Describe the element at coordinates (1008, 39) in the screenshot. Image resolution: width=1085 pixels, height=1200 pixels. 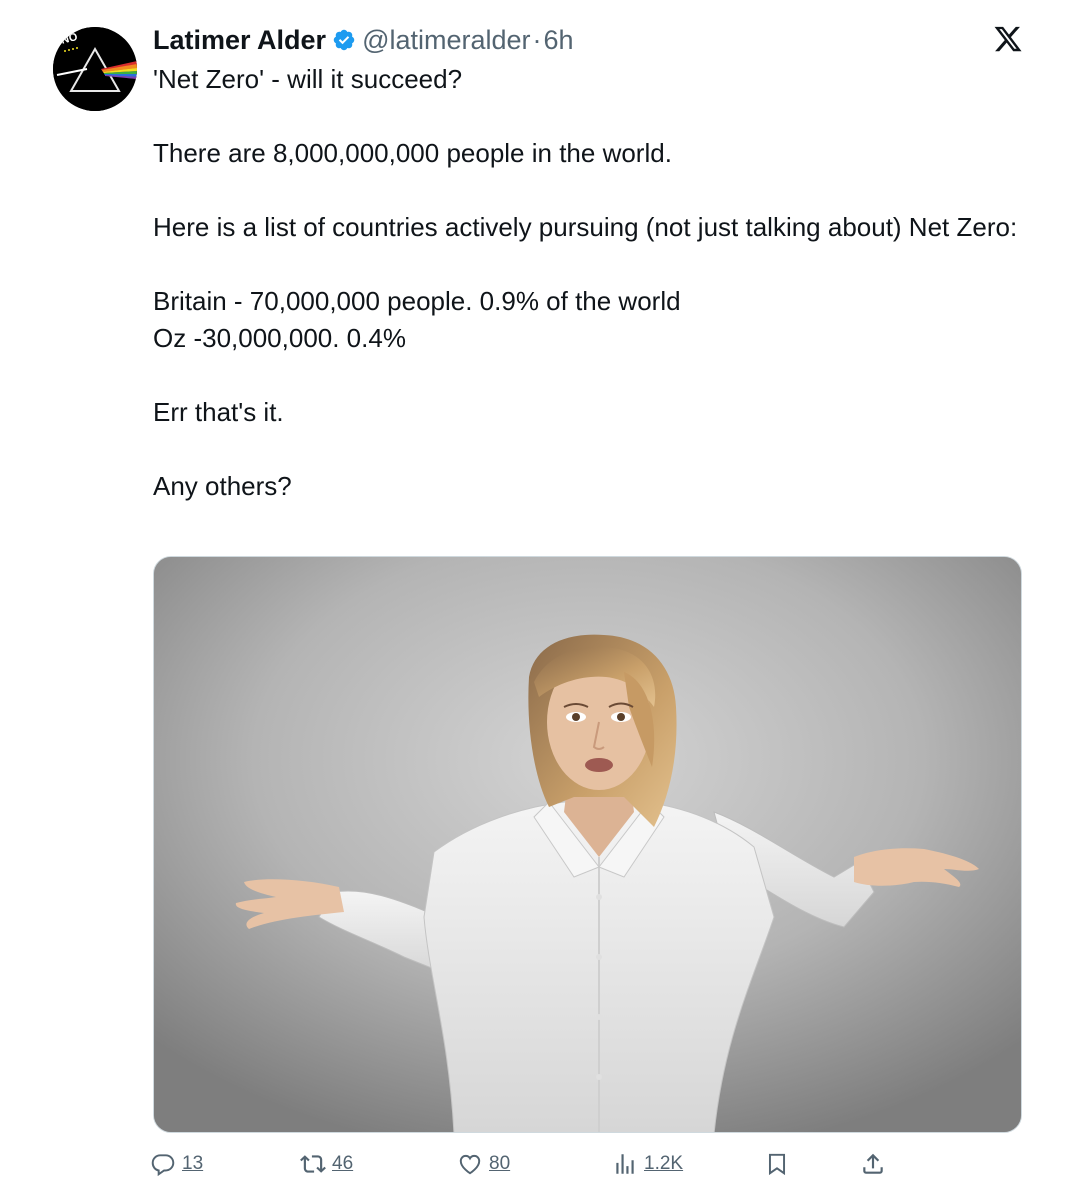
I see `x-logo-icon` at that location.